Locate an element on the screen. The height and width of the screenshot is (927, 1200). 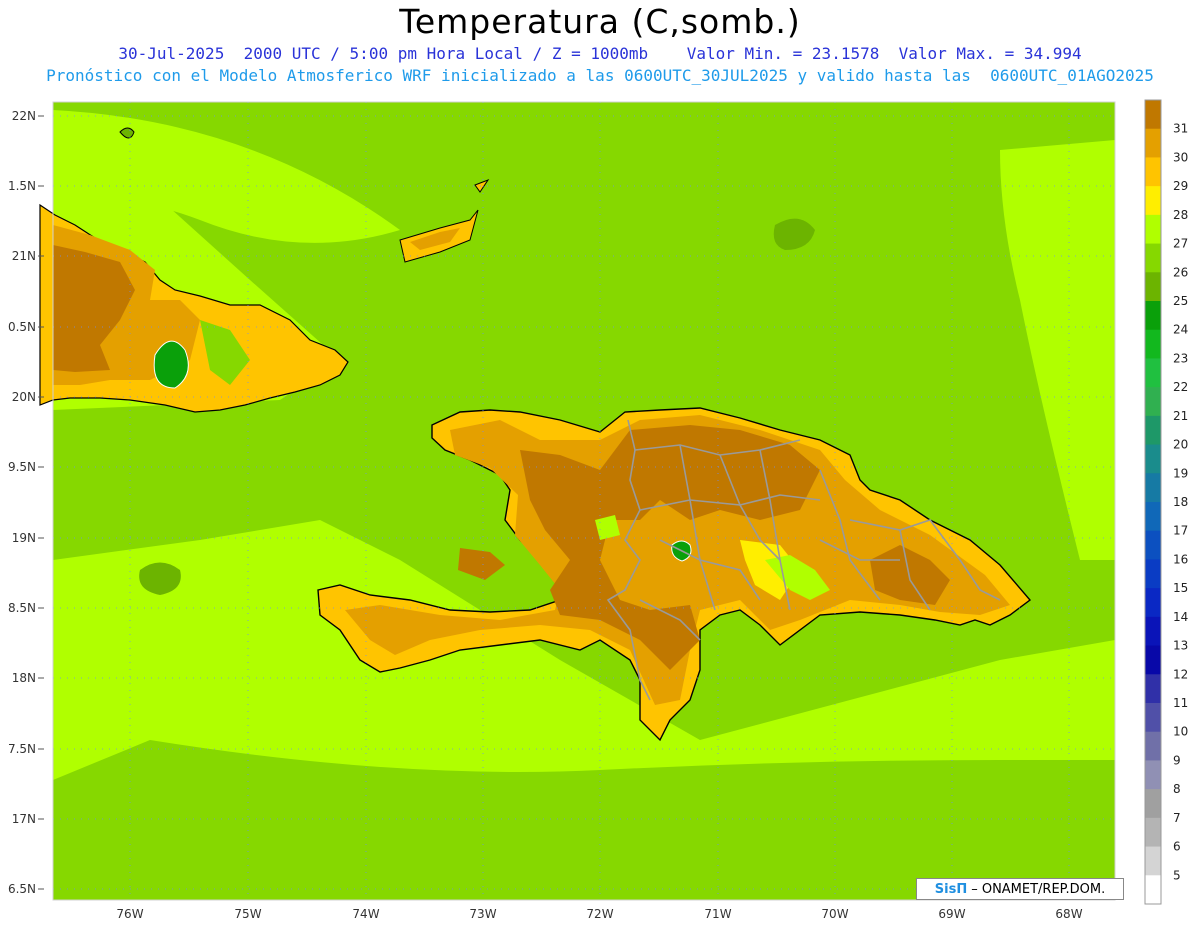
colorbar-label: 14 is located at coordinates (1180, 617).